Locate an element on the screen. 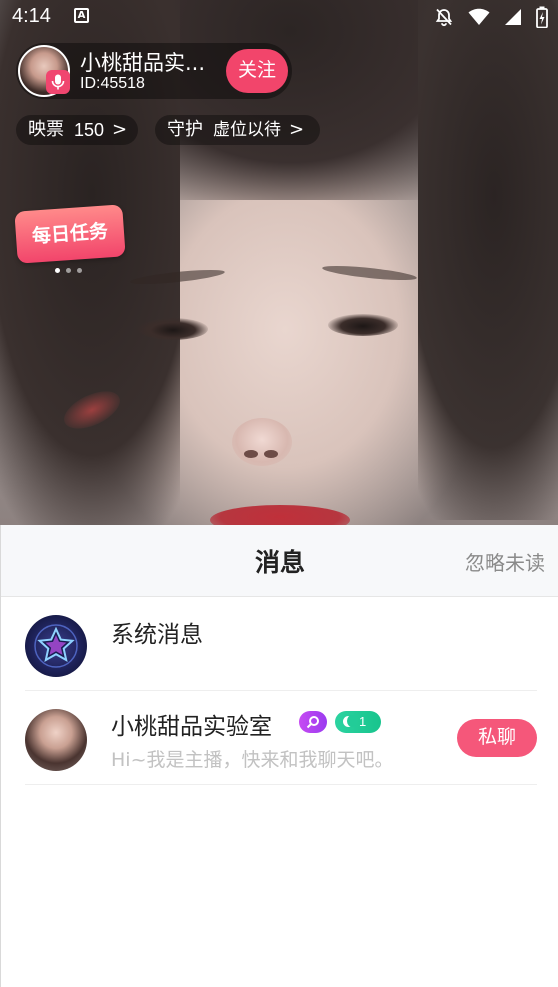 The width and height of the screenshot is (558, 987). battery-charging-icon is located at coordinates (542, 17).